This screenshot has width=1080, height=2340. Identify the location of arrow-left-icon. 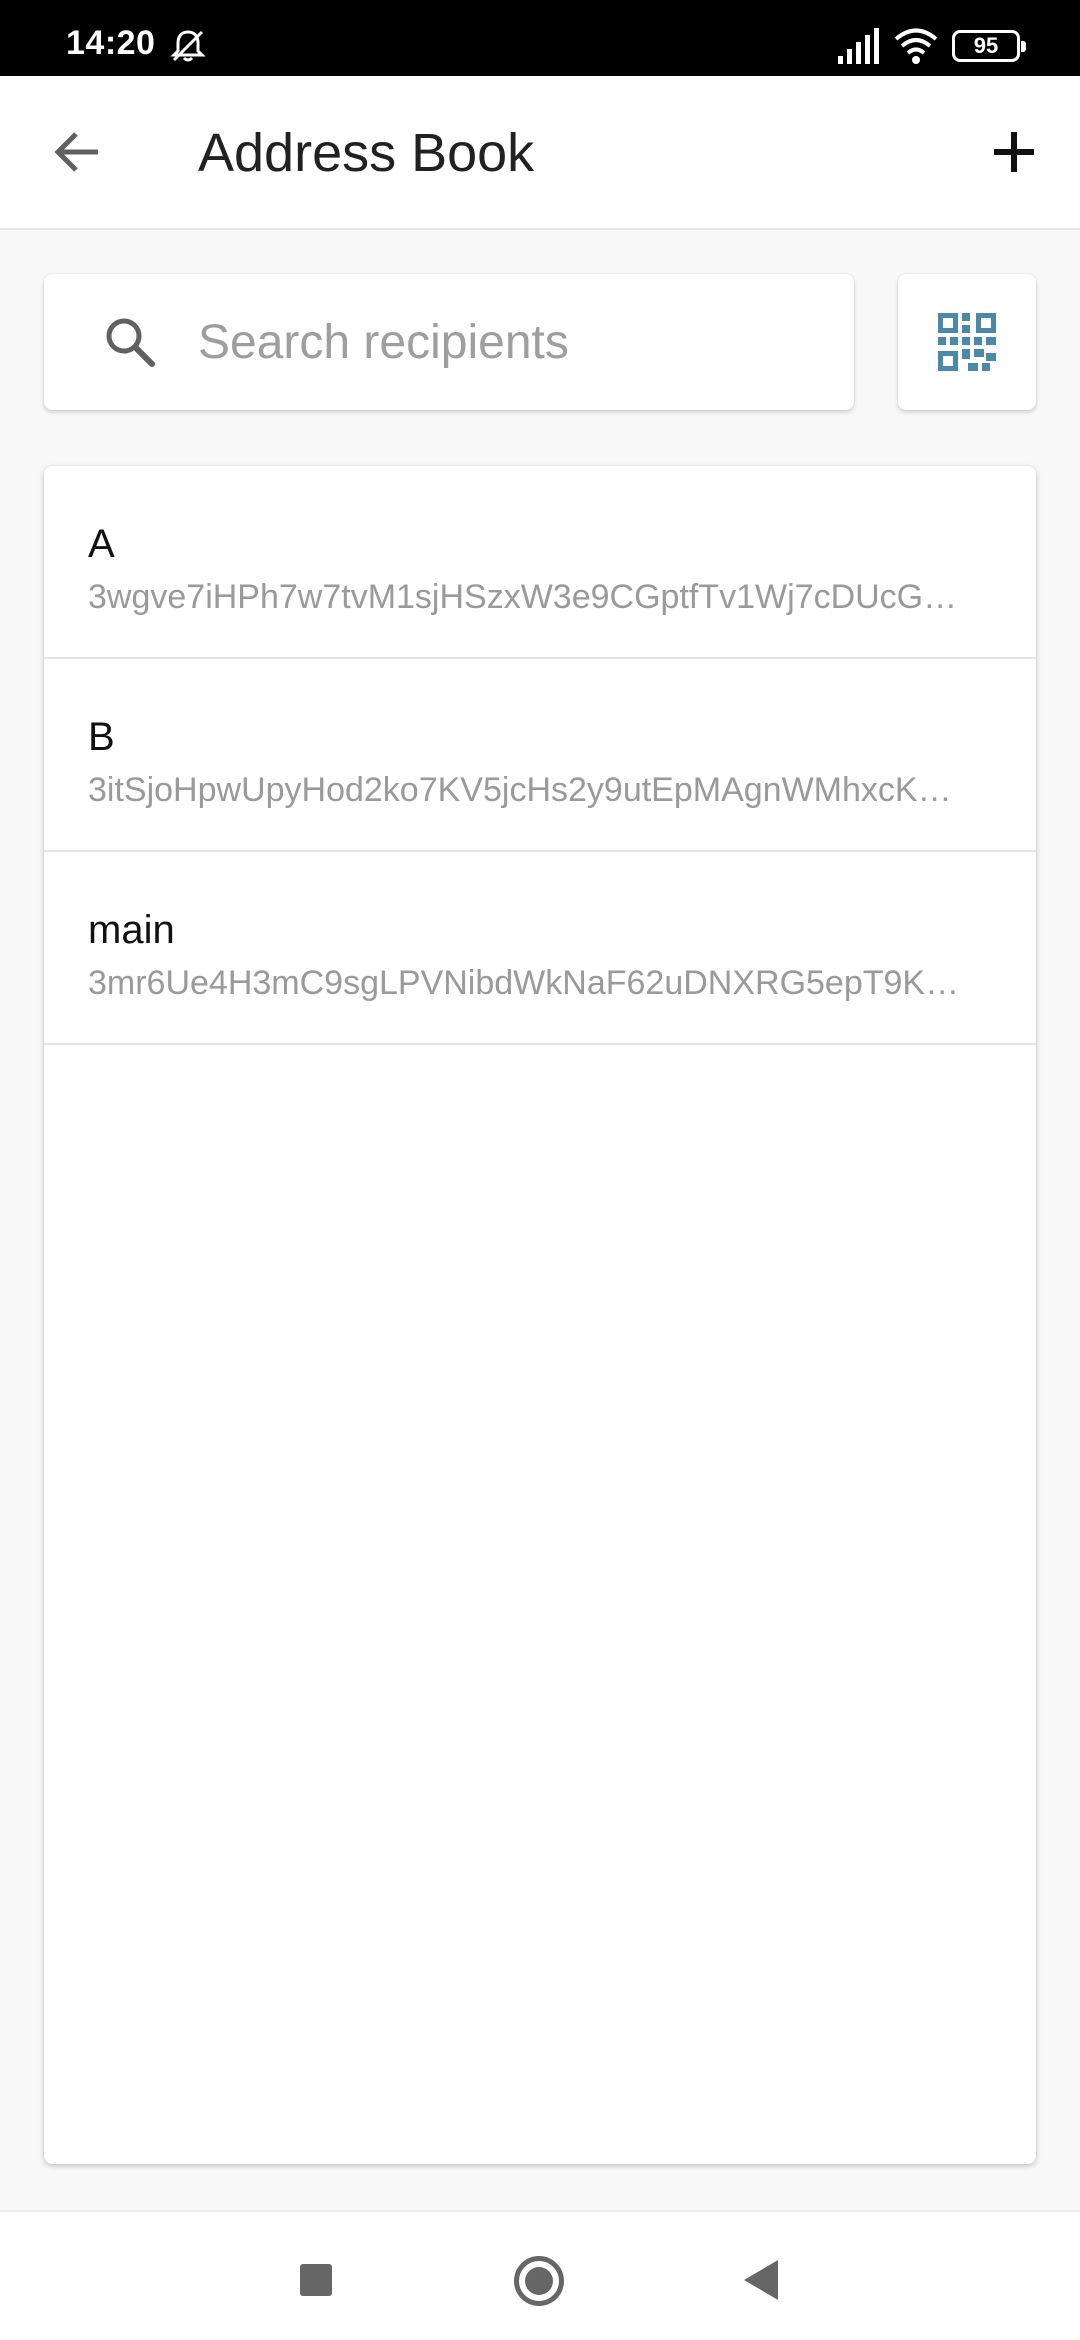
(76, 152).